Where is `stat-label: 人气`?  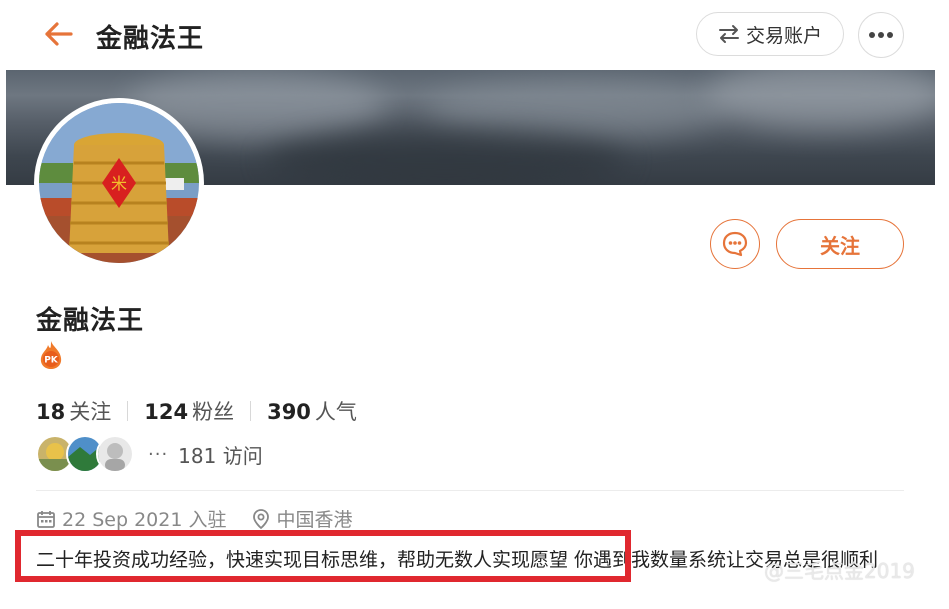 stat-label: 人气 is located at coordinates (335, 412).